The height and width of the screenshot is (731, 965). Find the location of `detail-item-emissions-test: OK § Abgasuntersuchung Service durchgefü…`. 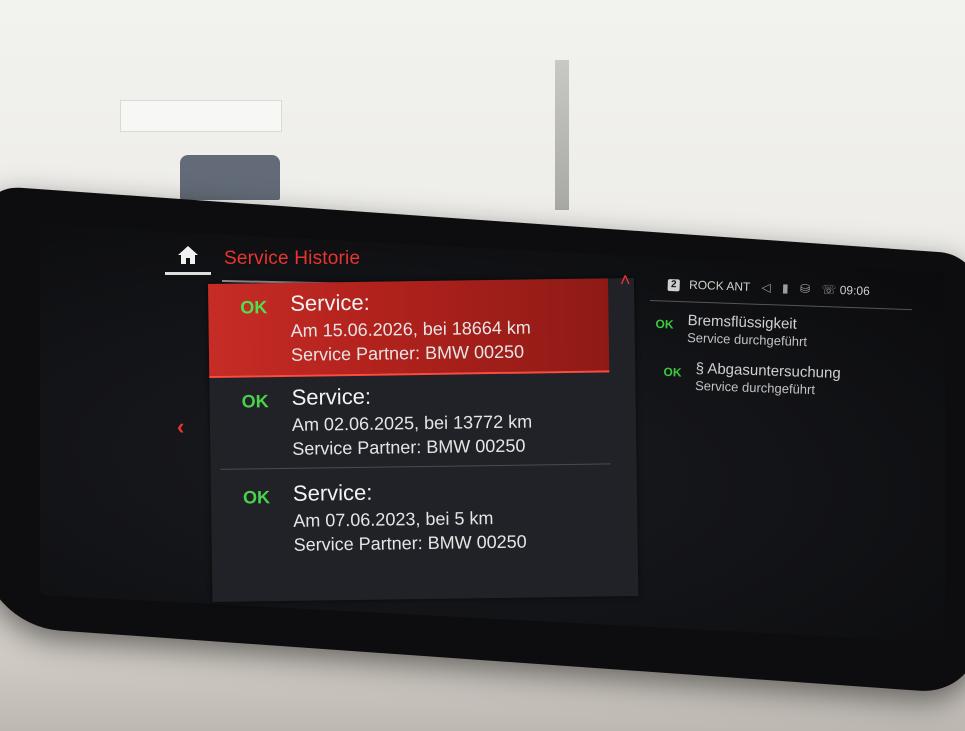

detail-item-emissions-test: OK § Abgasuntersuchung Service durchgefü… is located at coordinates (752, 379).